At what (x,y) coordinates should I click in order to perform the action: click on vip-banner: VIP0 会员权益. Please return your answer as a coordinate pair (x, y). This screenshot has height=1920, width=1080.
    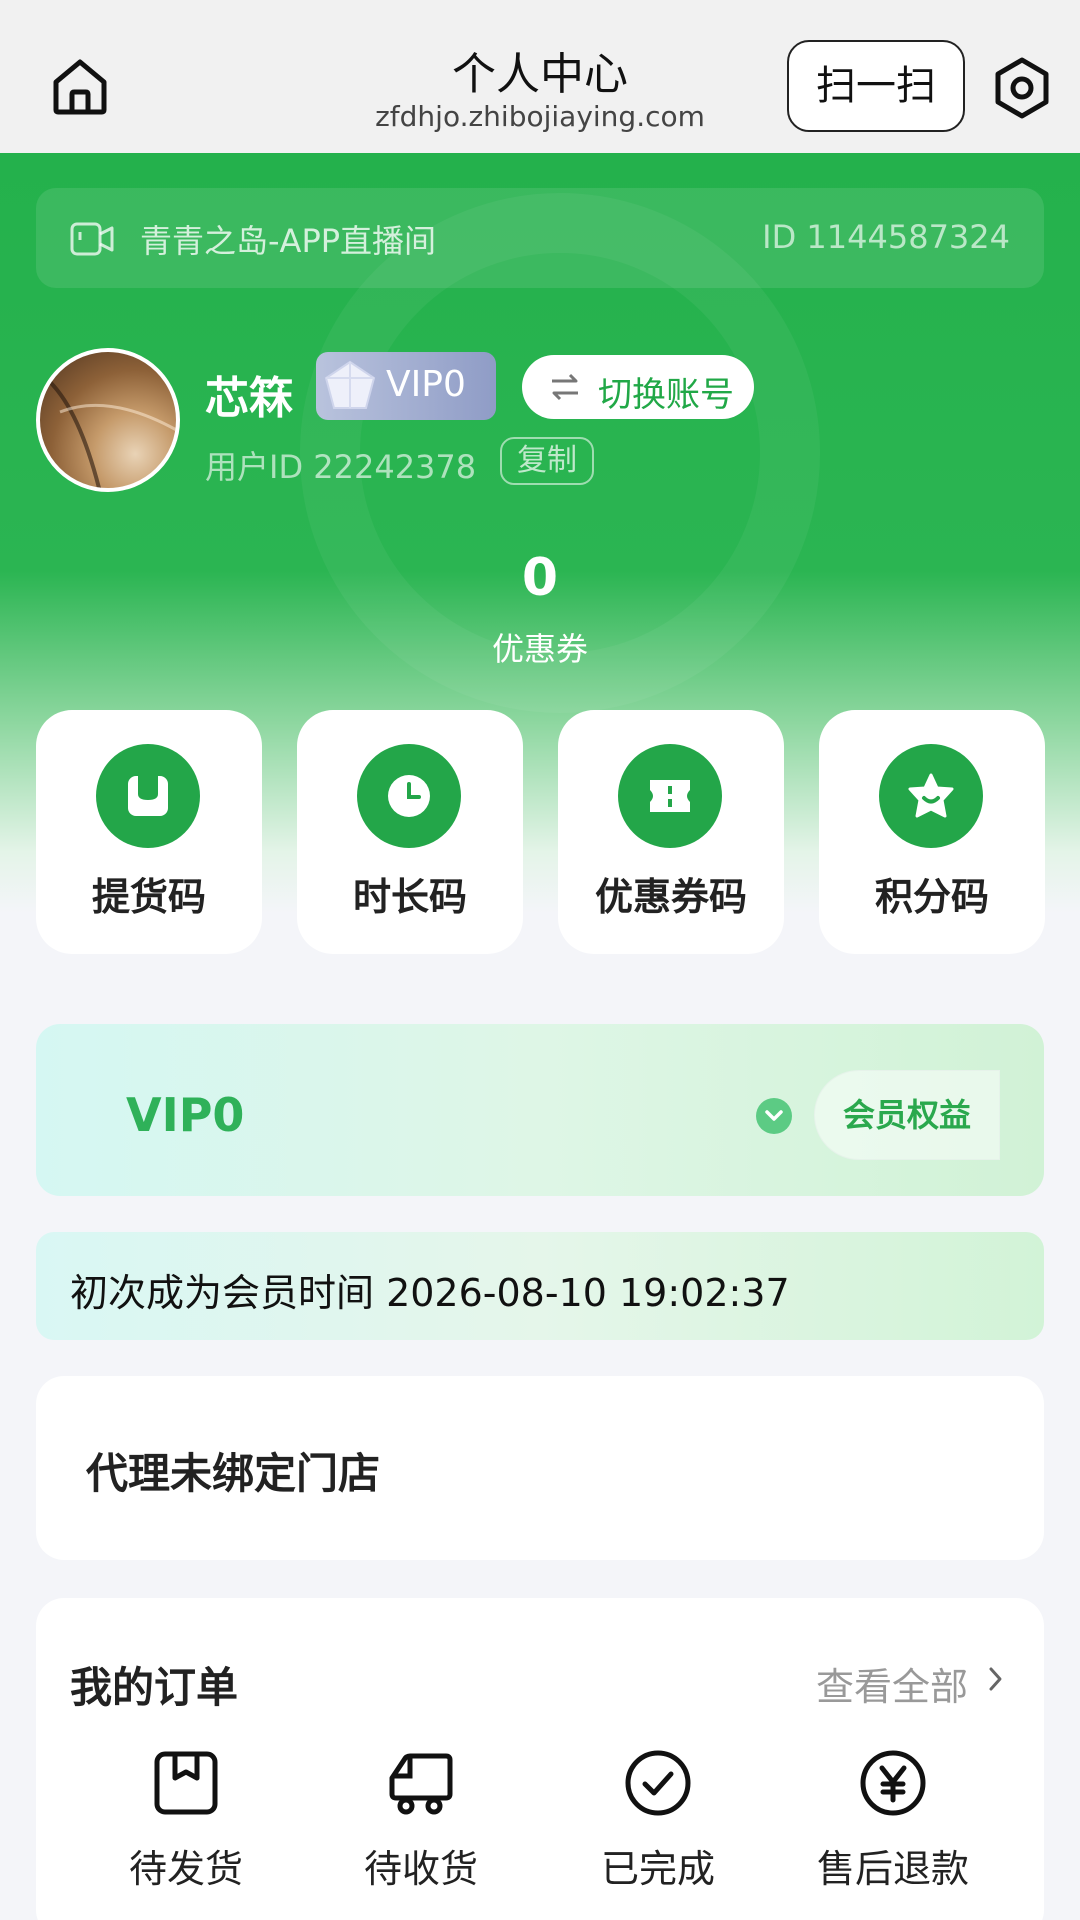
    Looking at the image, I should click on (540, 1110).